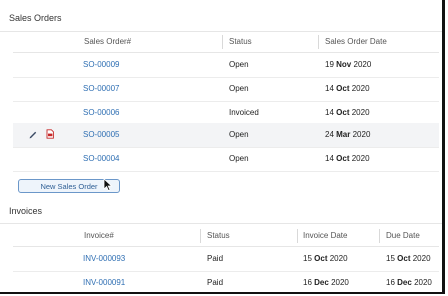 The height and width of the screenshot is (296, 448). Describe the element at coordinates (356, 41) in the screenshot. I see `col-sales-order-date: Sales Order Date` at that location.